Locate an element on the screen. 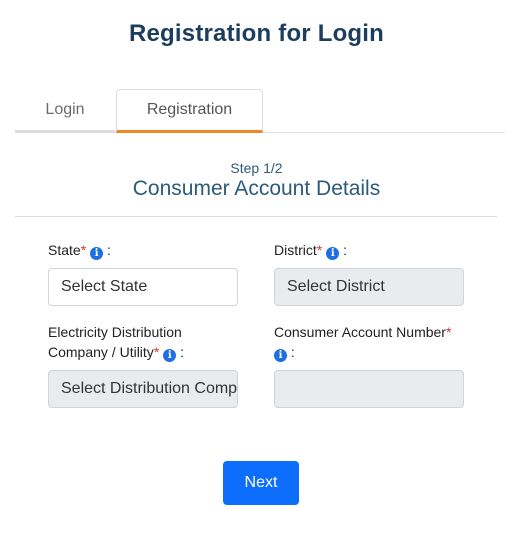 The image size is (513, 535). district-select: Select District is located at coordinates (369, 287).